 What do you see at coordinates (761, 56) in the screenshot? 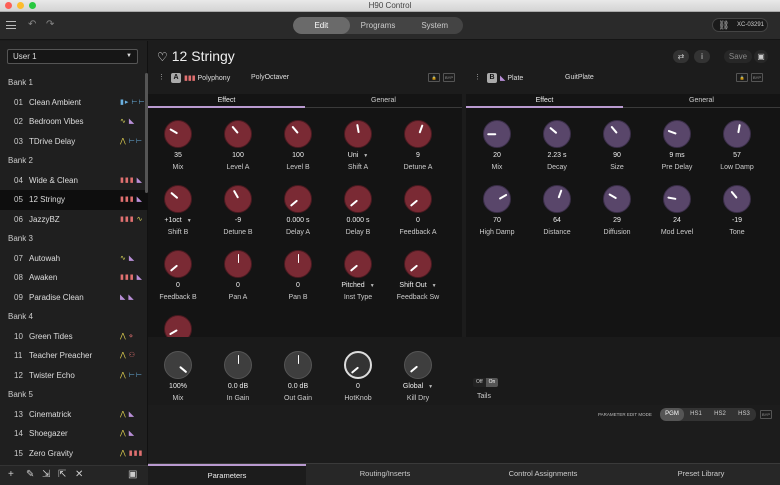
I see `save-as-icon: ▣` at bounding box center [761, 56].